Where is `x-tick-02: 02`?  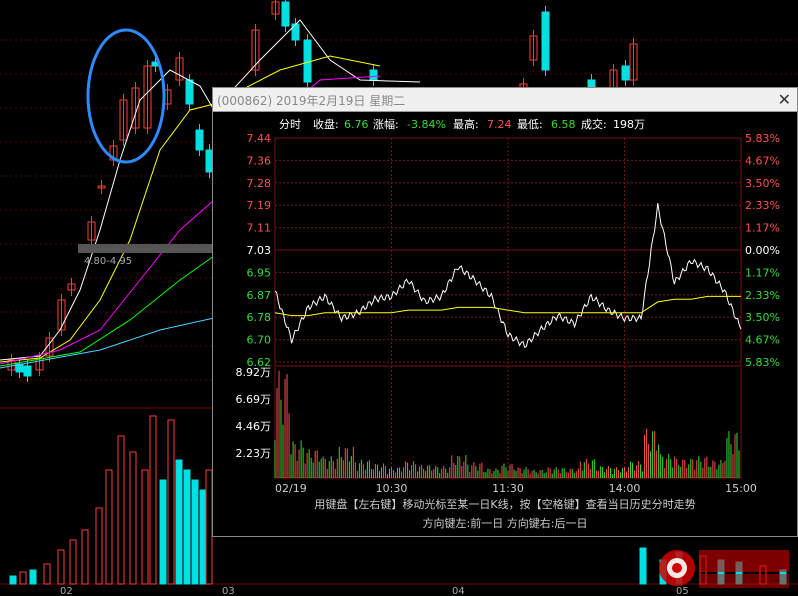
x-tick-02: 02 is located at coordinates (66, 591).